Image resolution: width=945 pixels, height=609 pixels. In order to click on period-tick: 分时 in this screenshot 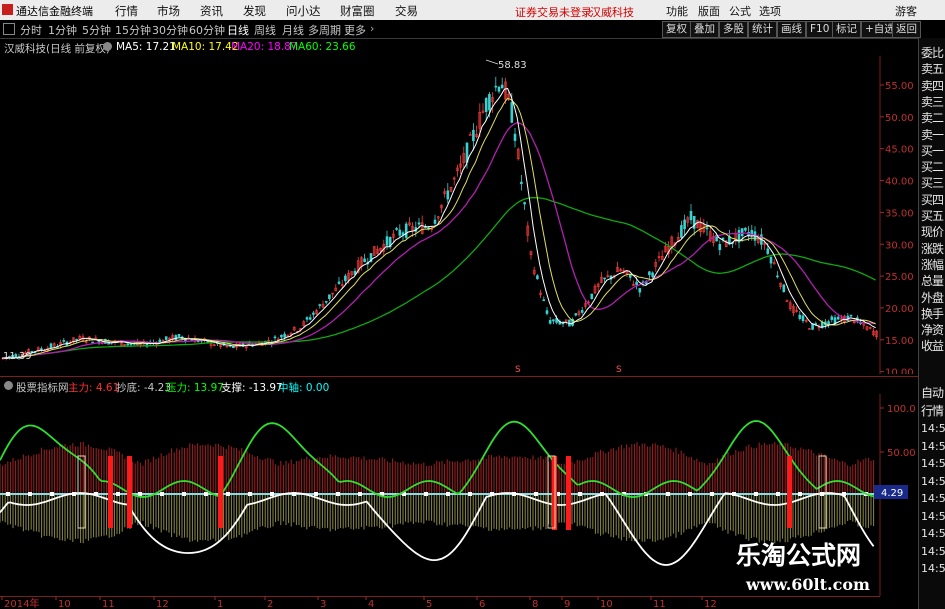, I will do `click(31, 30)`.